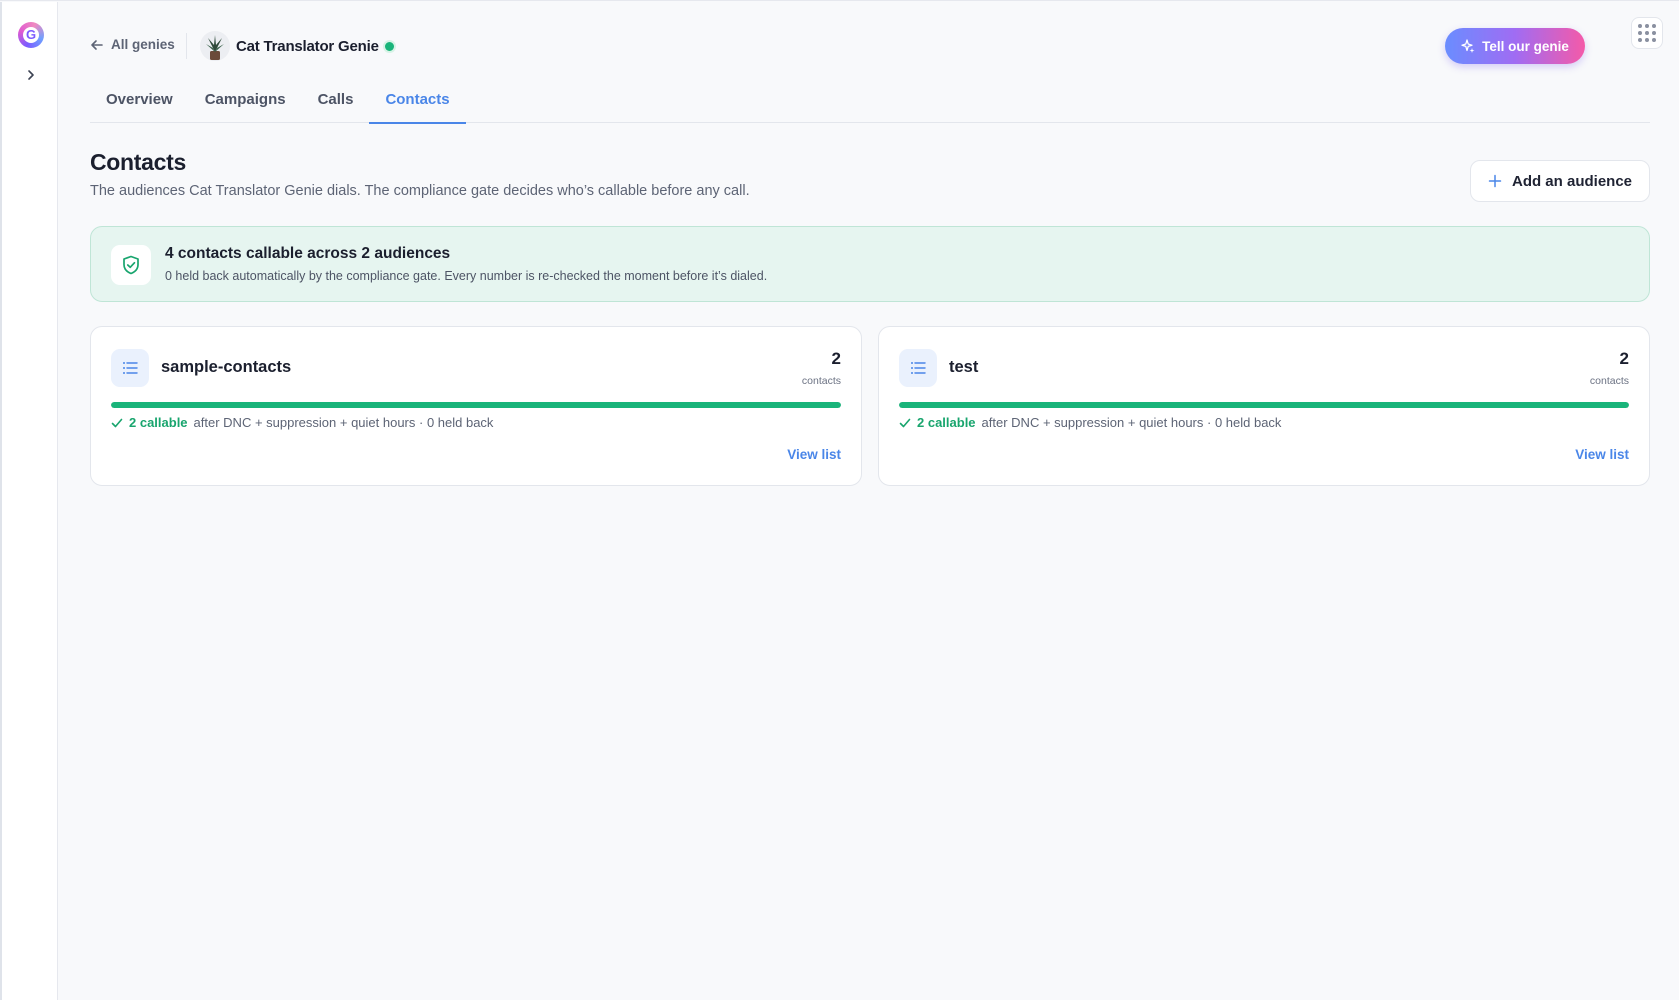  What do you see at coordinates (389, 46) in the screenshot?
I see `online-status-dot` at bounding box center [389, 46].